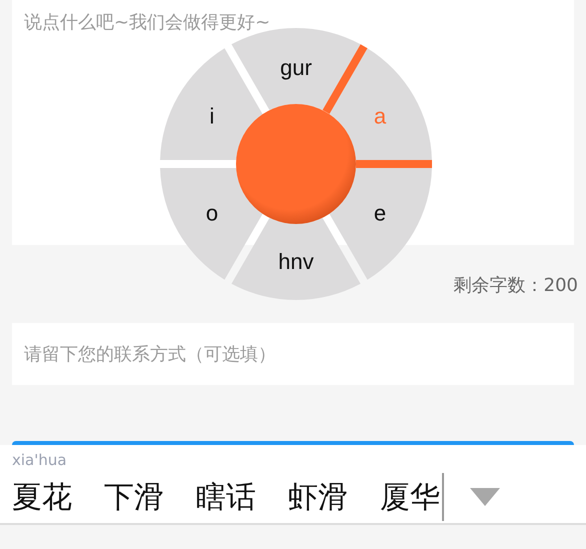 The height and width of the screenshot is (549, 586). I want to click on center-button, so click(296, 164).